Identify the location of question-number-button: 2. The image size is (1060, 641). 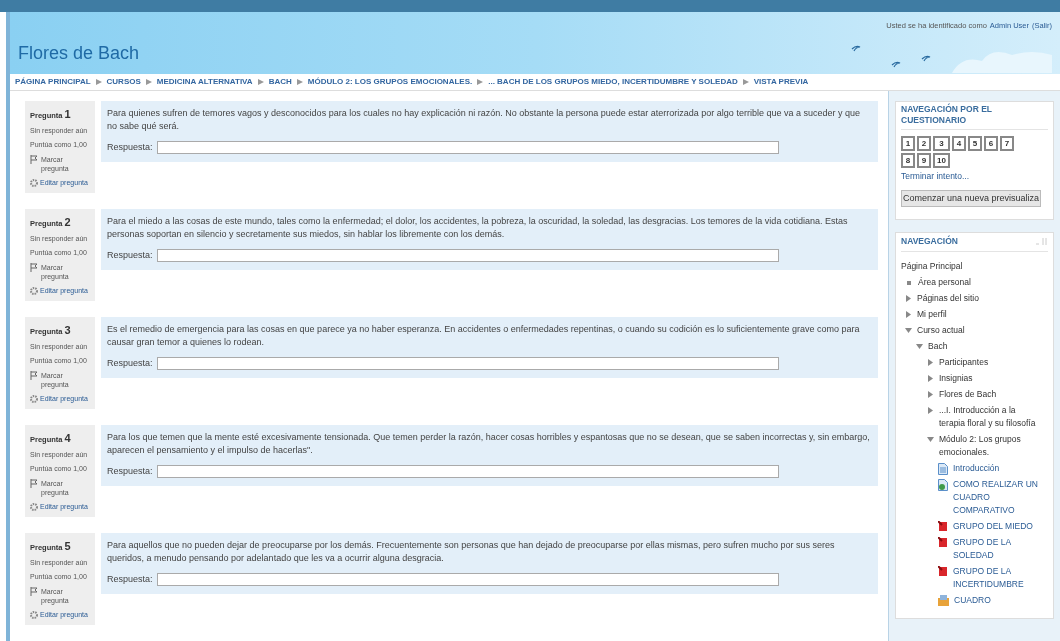
(924, 143).